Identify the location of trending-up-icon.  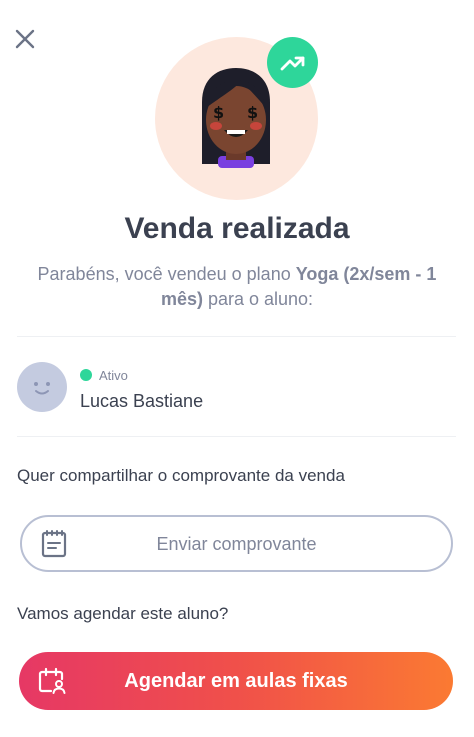
(292, 63).